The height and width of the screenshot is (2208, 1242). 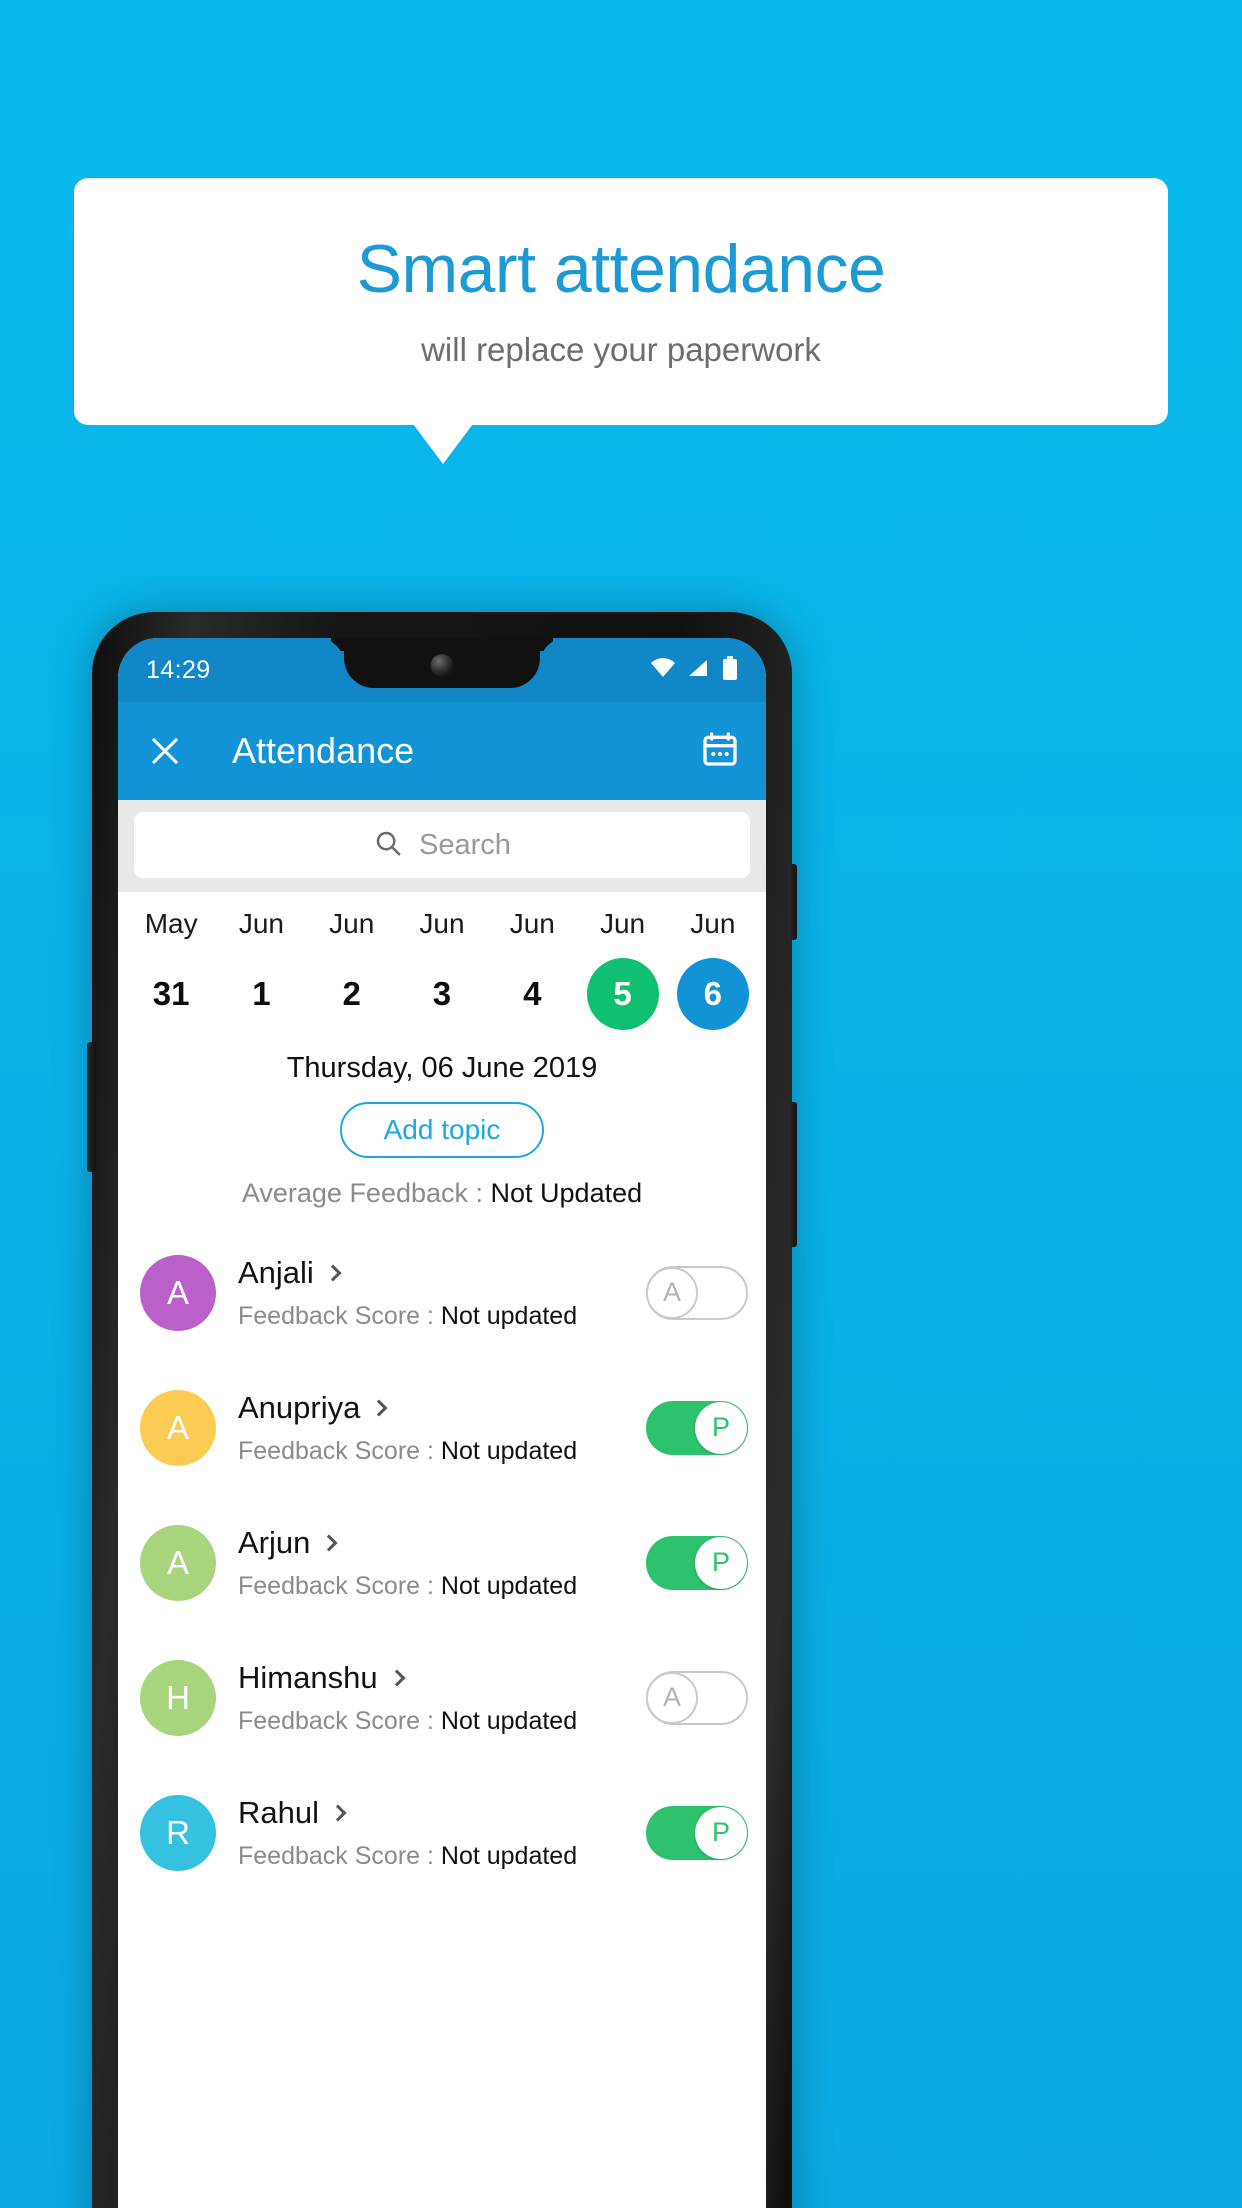 I want to click on student-name-line: Anupriya, so click(x=442, y=1408).